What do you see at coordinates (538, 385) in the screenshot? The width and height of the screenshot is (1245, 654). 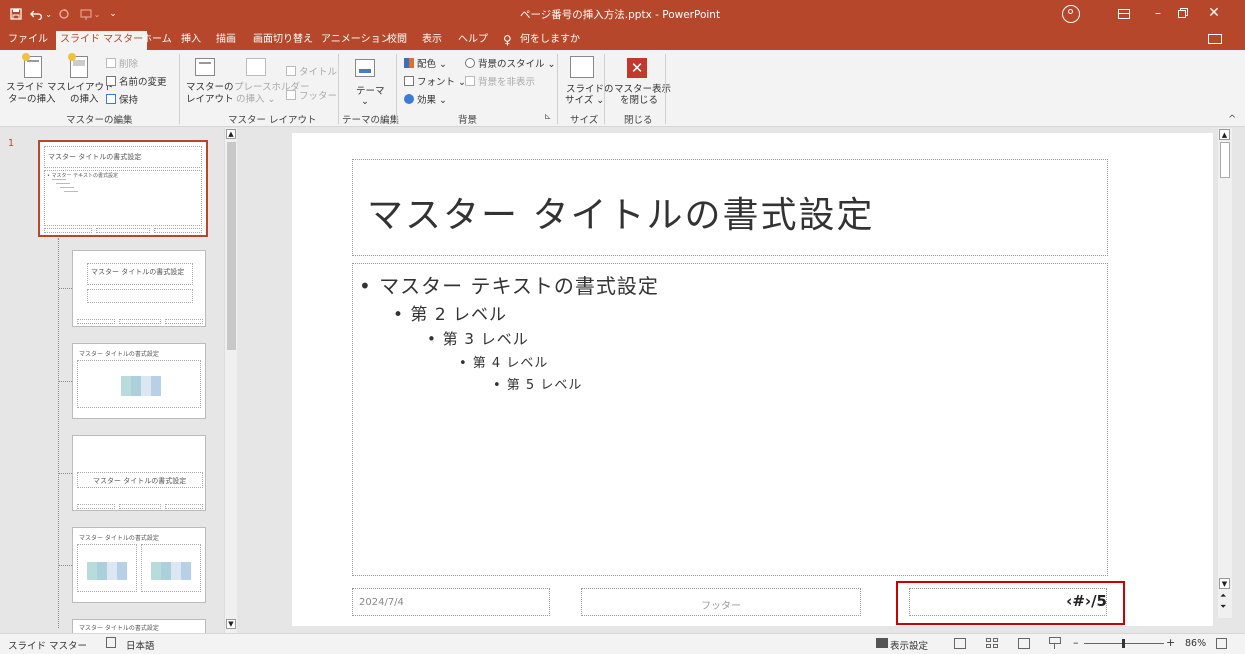 I see `level-5-text: • 第 5 レベル` at bounding box center [538, 385].